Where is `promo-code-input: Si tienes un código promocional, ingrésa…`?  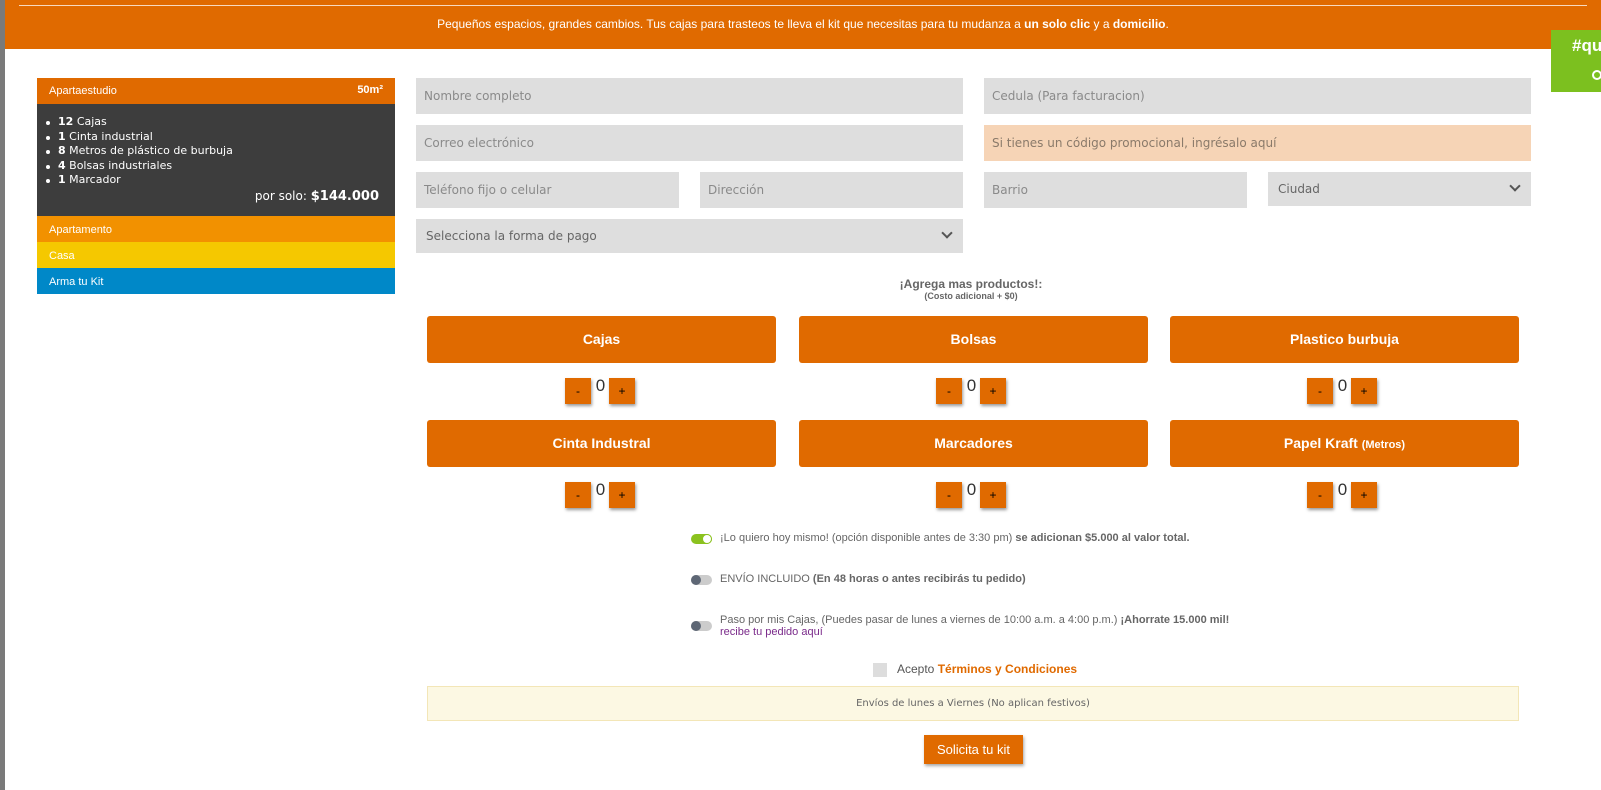
promo-code-input: Si tienes un código promocional, ingrésa… is located at coordinates (1257, 143).